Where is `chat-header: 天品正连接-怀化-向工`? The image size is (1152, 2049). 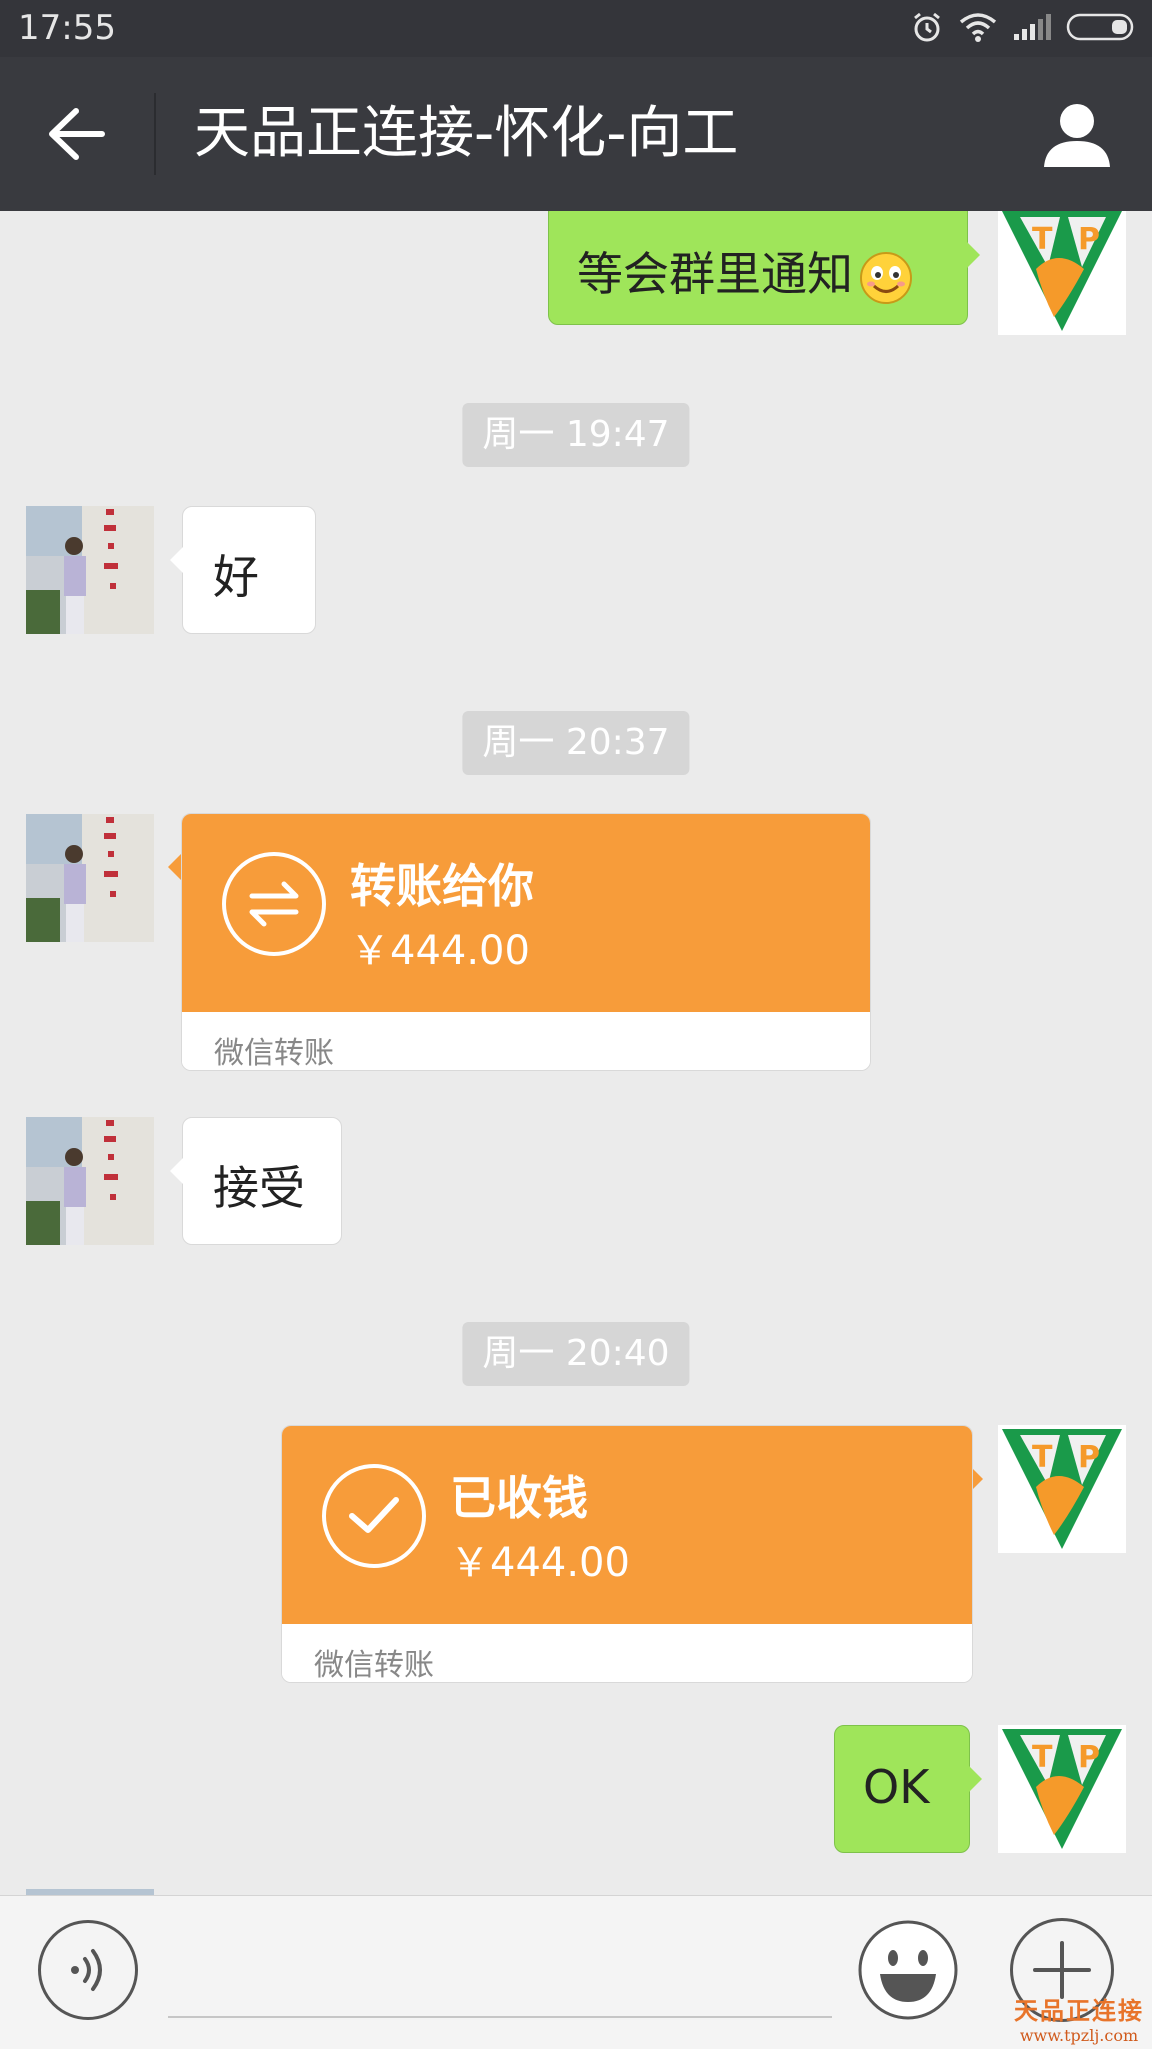 chat-header: 天品正连接-怀化-向工 is located at coordinates (576, 134).